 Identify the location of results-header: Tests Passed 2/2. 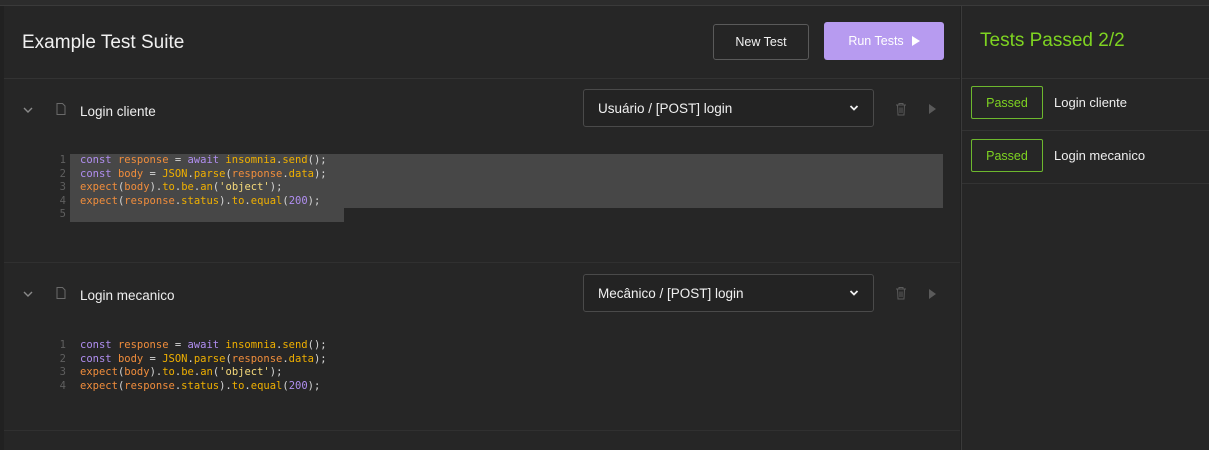
(1085, 42).